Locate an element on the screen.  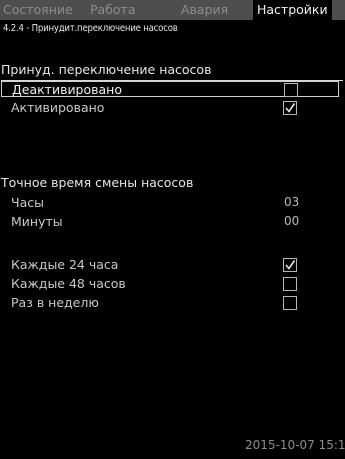
option-every-48h-label: Каждые 48 часов is located at coordinates (68, 283).